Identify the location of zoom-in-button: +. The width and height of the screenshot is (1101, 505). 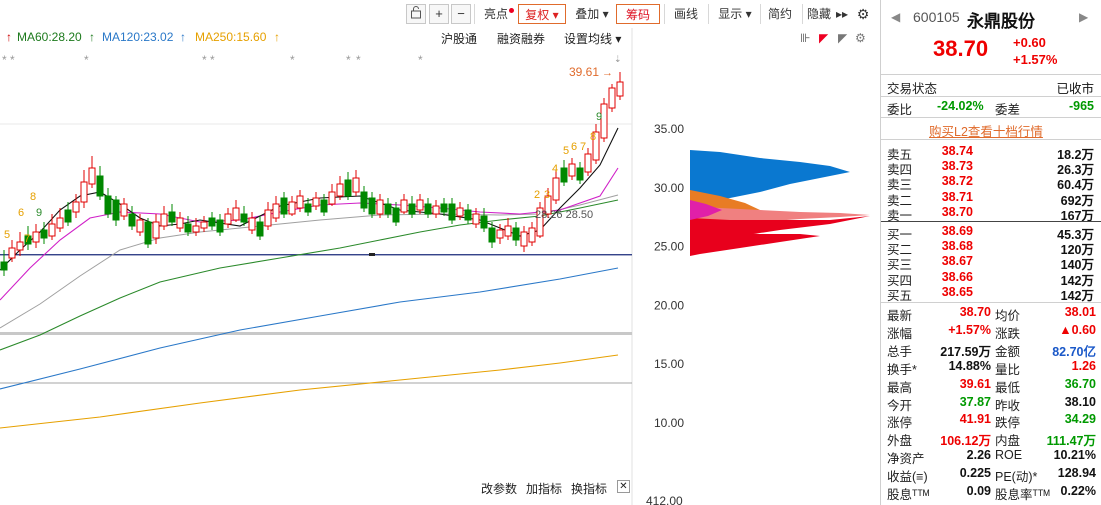
(439, 14).